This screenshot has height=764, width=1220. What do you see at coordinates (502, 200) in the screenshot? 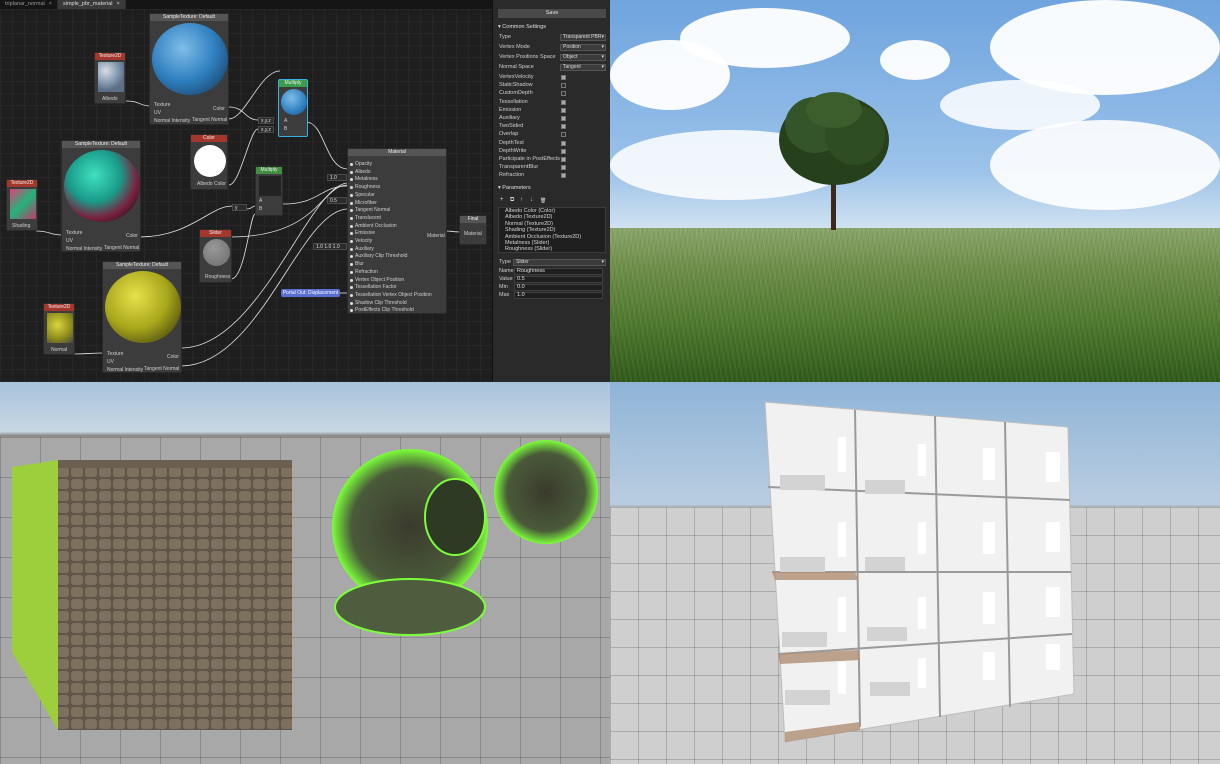
I see `add-icon: +` at bounding box center [502, 200].